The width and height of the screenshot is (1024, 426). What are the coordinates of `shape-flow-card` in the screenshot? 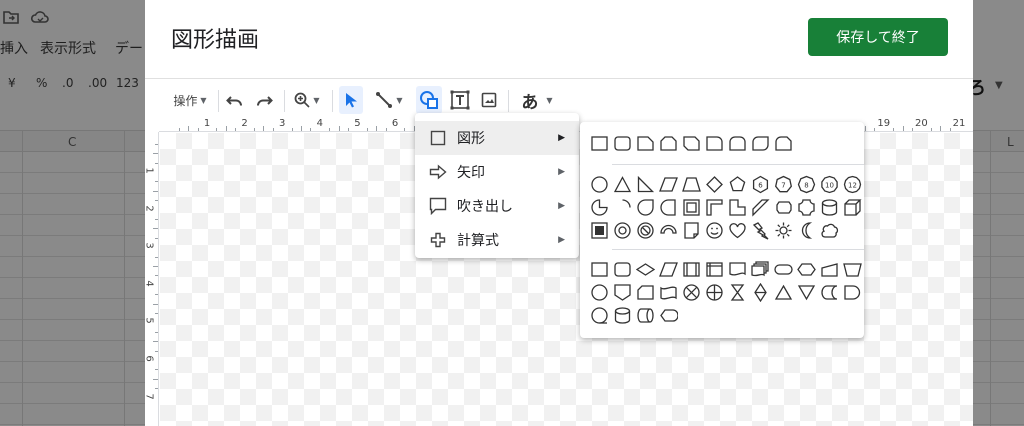 It's located at (645, 292).